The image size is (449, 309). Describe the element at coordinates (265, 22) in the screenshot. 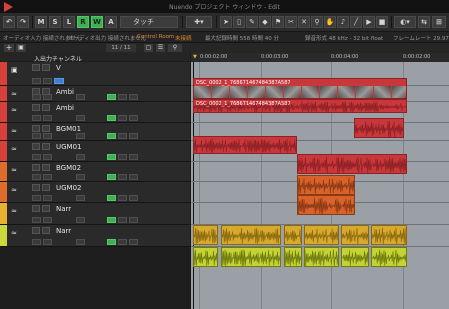

I see `eraser-icon: ◆` at that location.